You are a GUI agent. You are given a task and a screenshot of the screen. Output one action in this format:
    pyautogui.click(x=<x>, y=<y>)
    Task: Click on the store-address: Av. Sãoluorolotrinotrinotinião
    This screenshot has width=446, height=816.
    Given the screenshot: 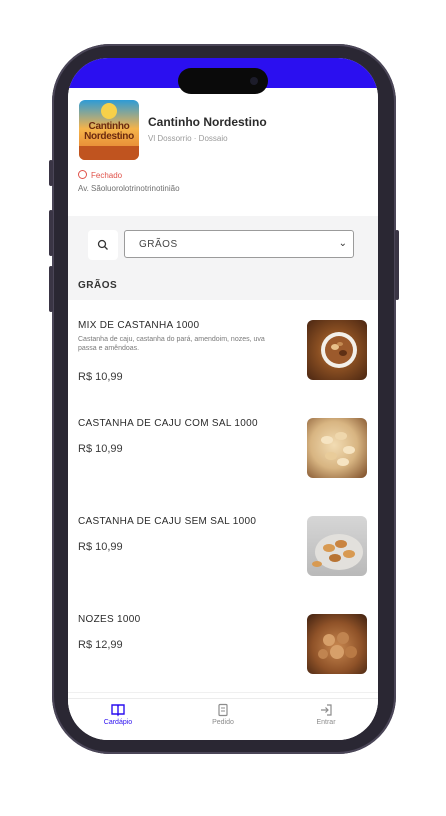 What is the action you would take?
    pyautogui.click(x=129, y=188)
    